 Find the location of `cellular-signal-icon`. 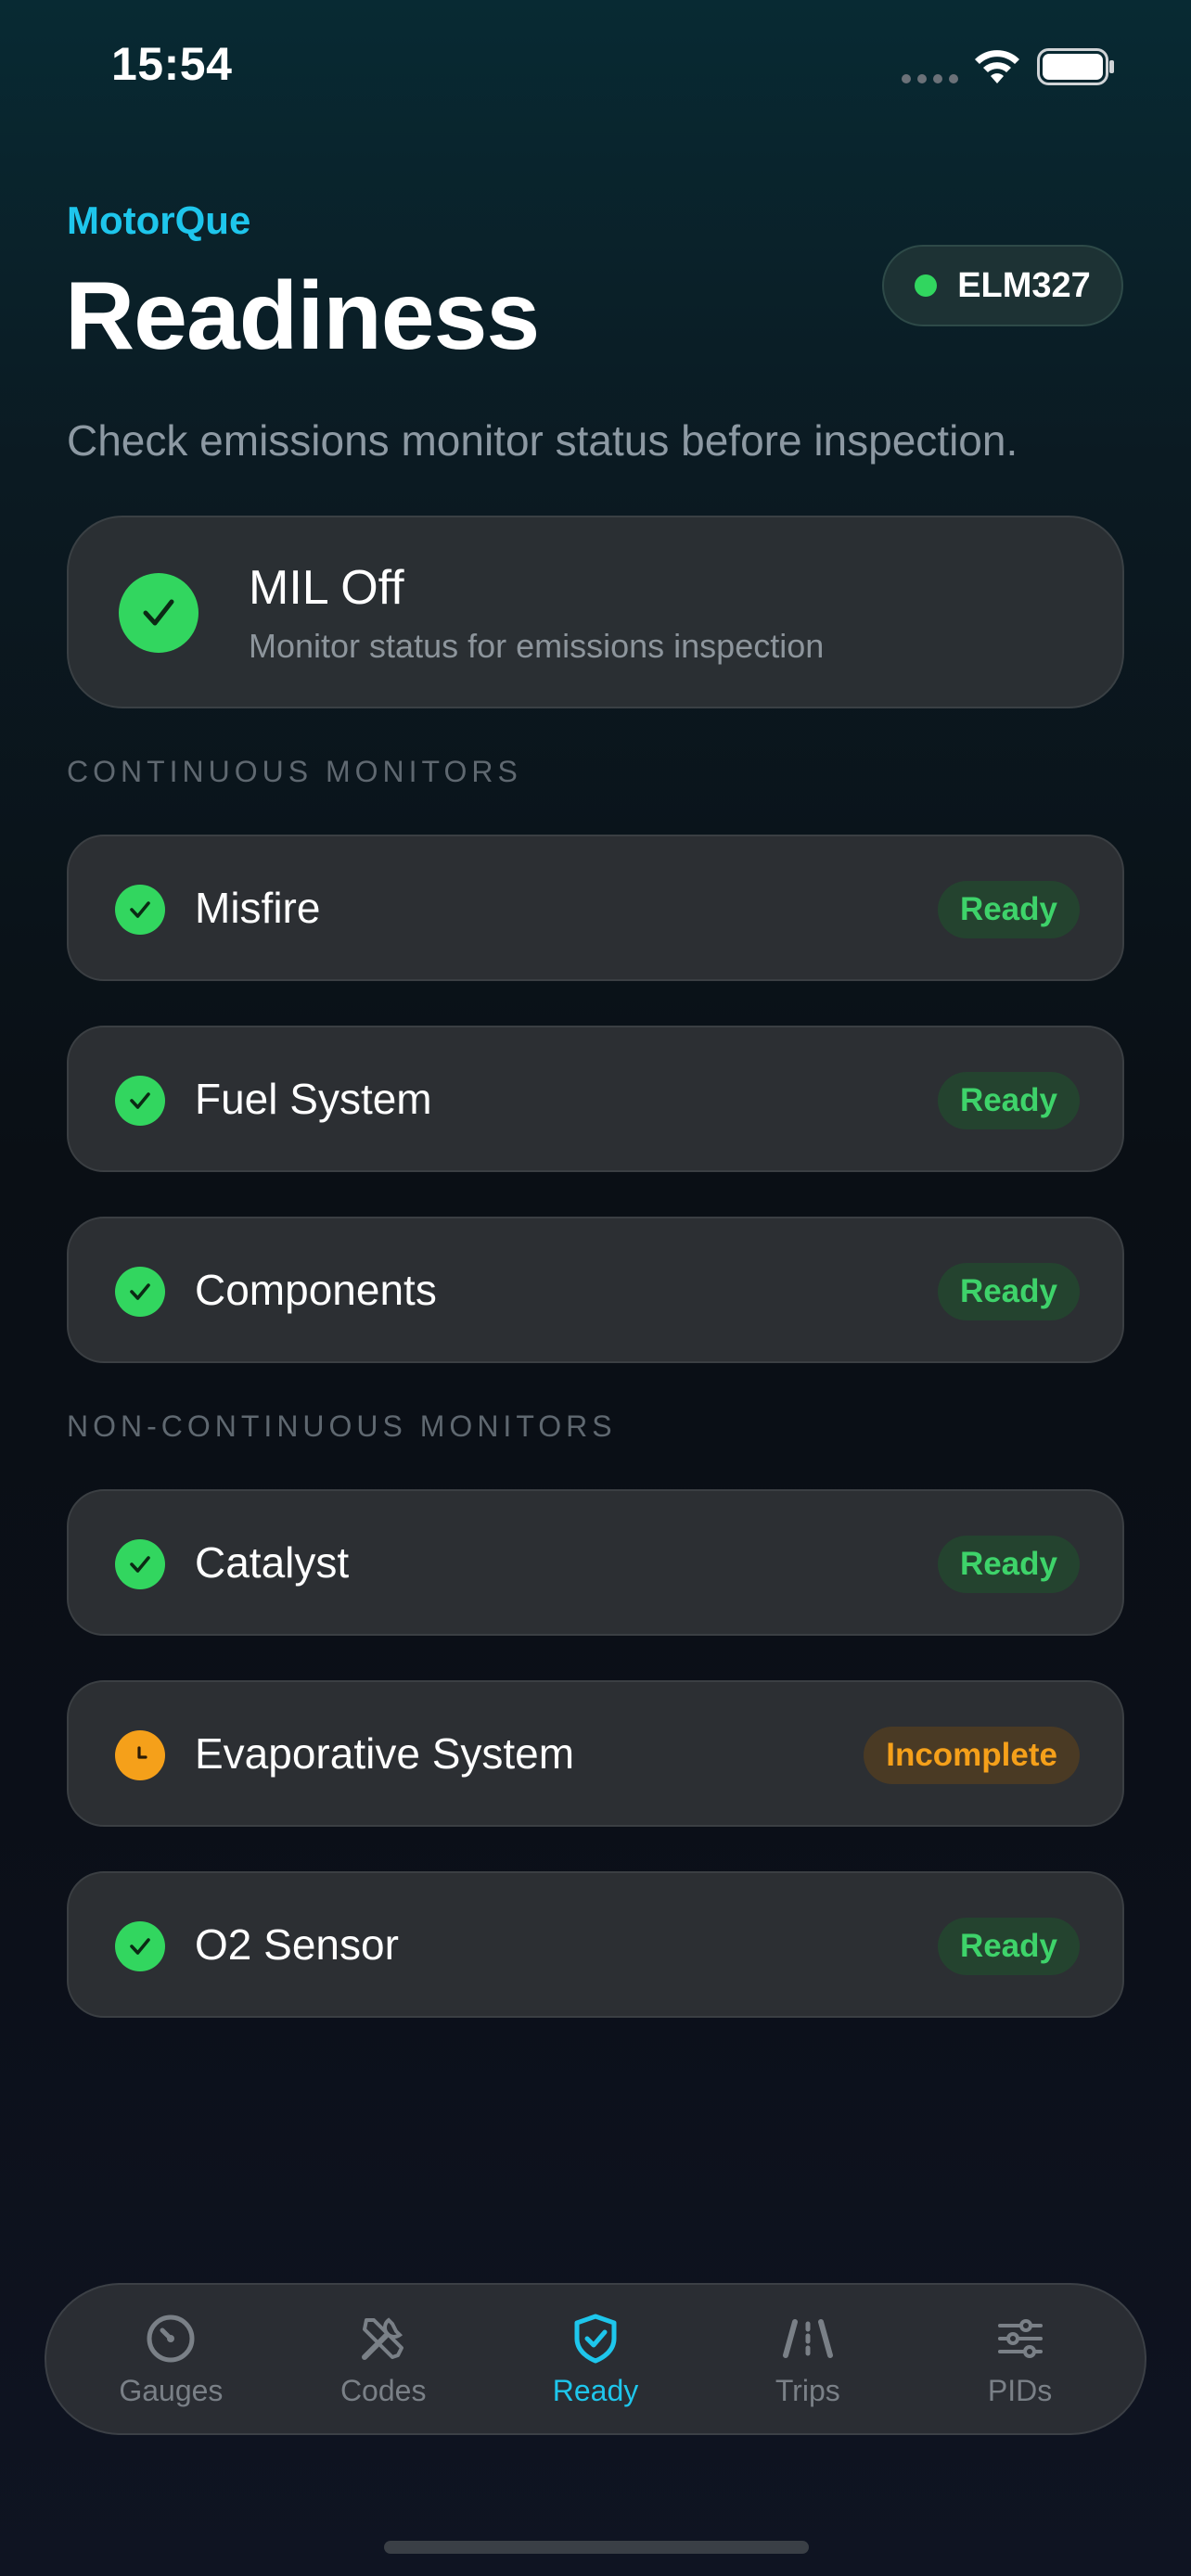

cellular-signal-icon is located at coordinates (930, 79).